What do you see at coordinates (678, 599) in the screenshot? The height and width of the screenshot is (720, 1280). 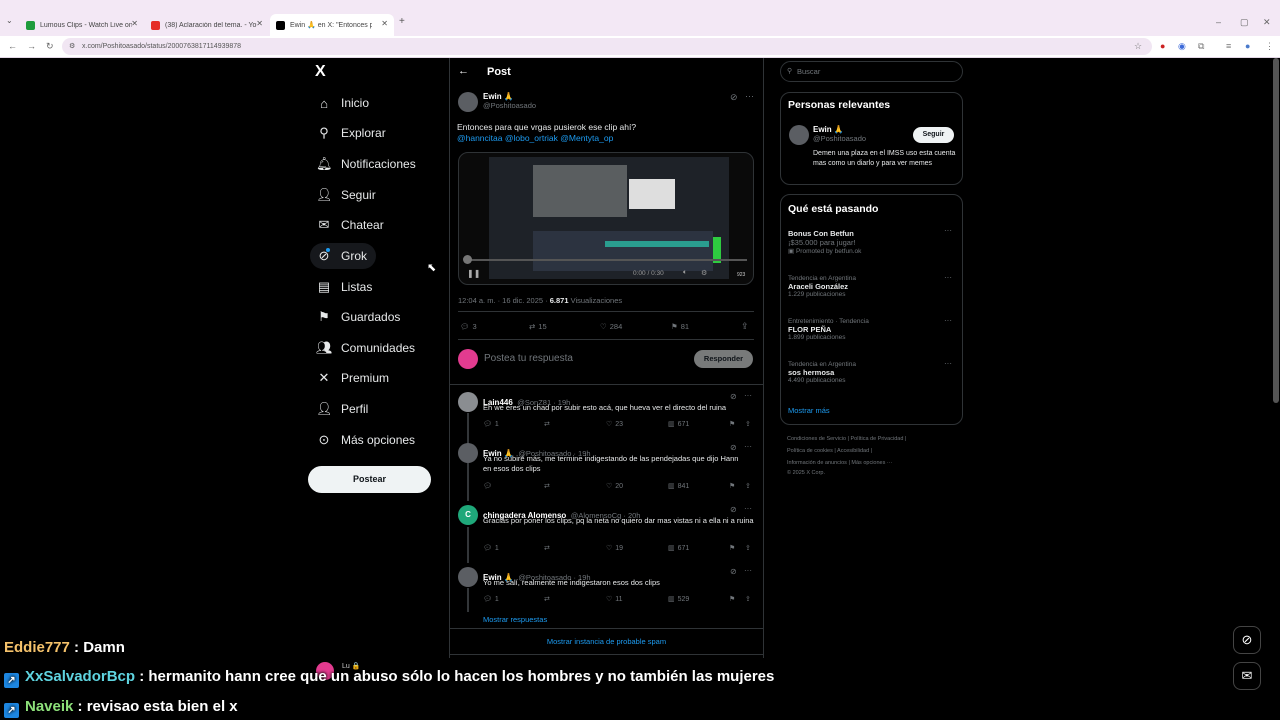 I see `views-action: ▥ 529` at bounding box center [678, 599].